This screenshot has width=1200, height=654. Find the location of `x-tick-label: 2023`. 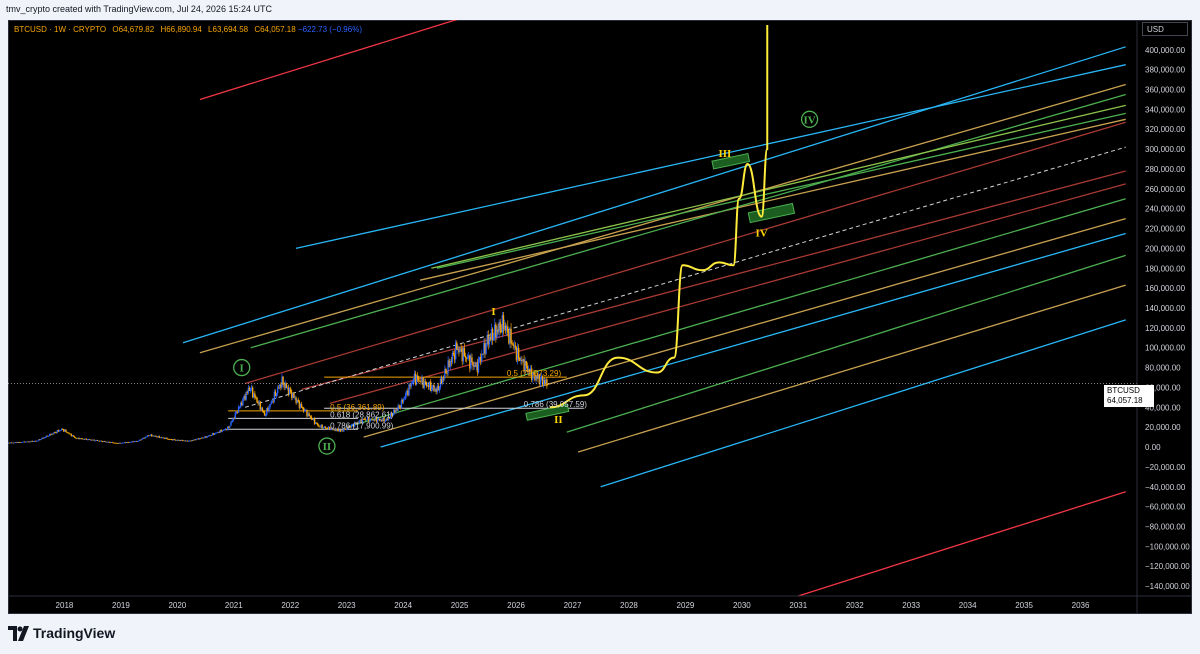

x-tick-label: 2023 is located at coordinates (347, 605).